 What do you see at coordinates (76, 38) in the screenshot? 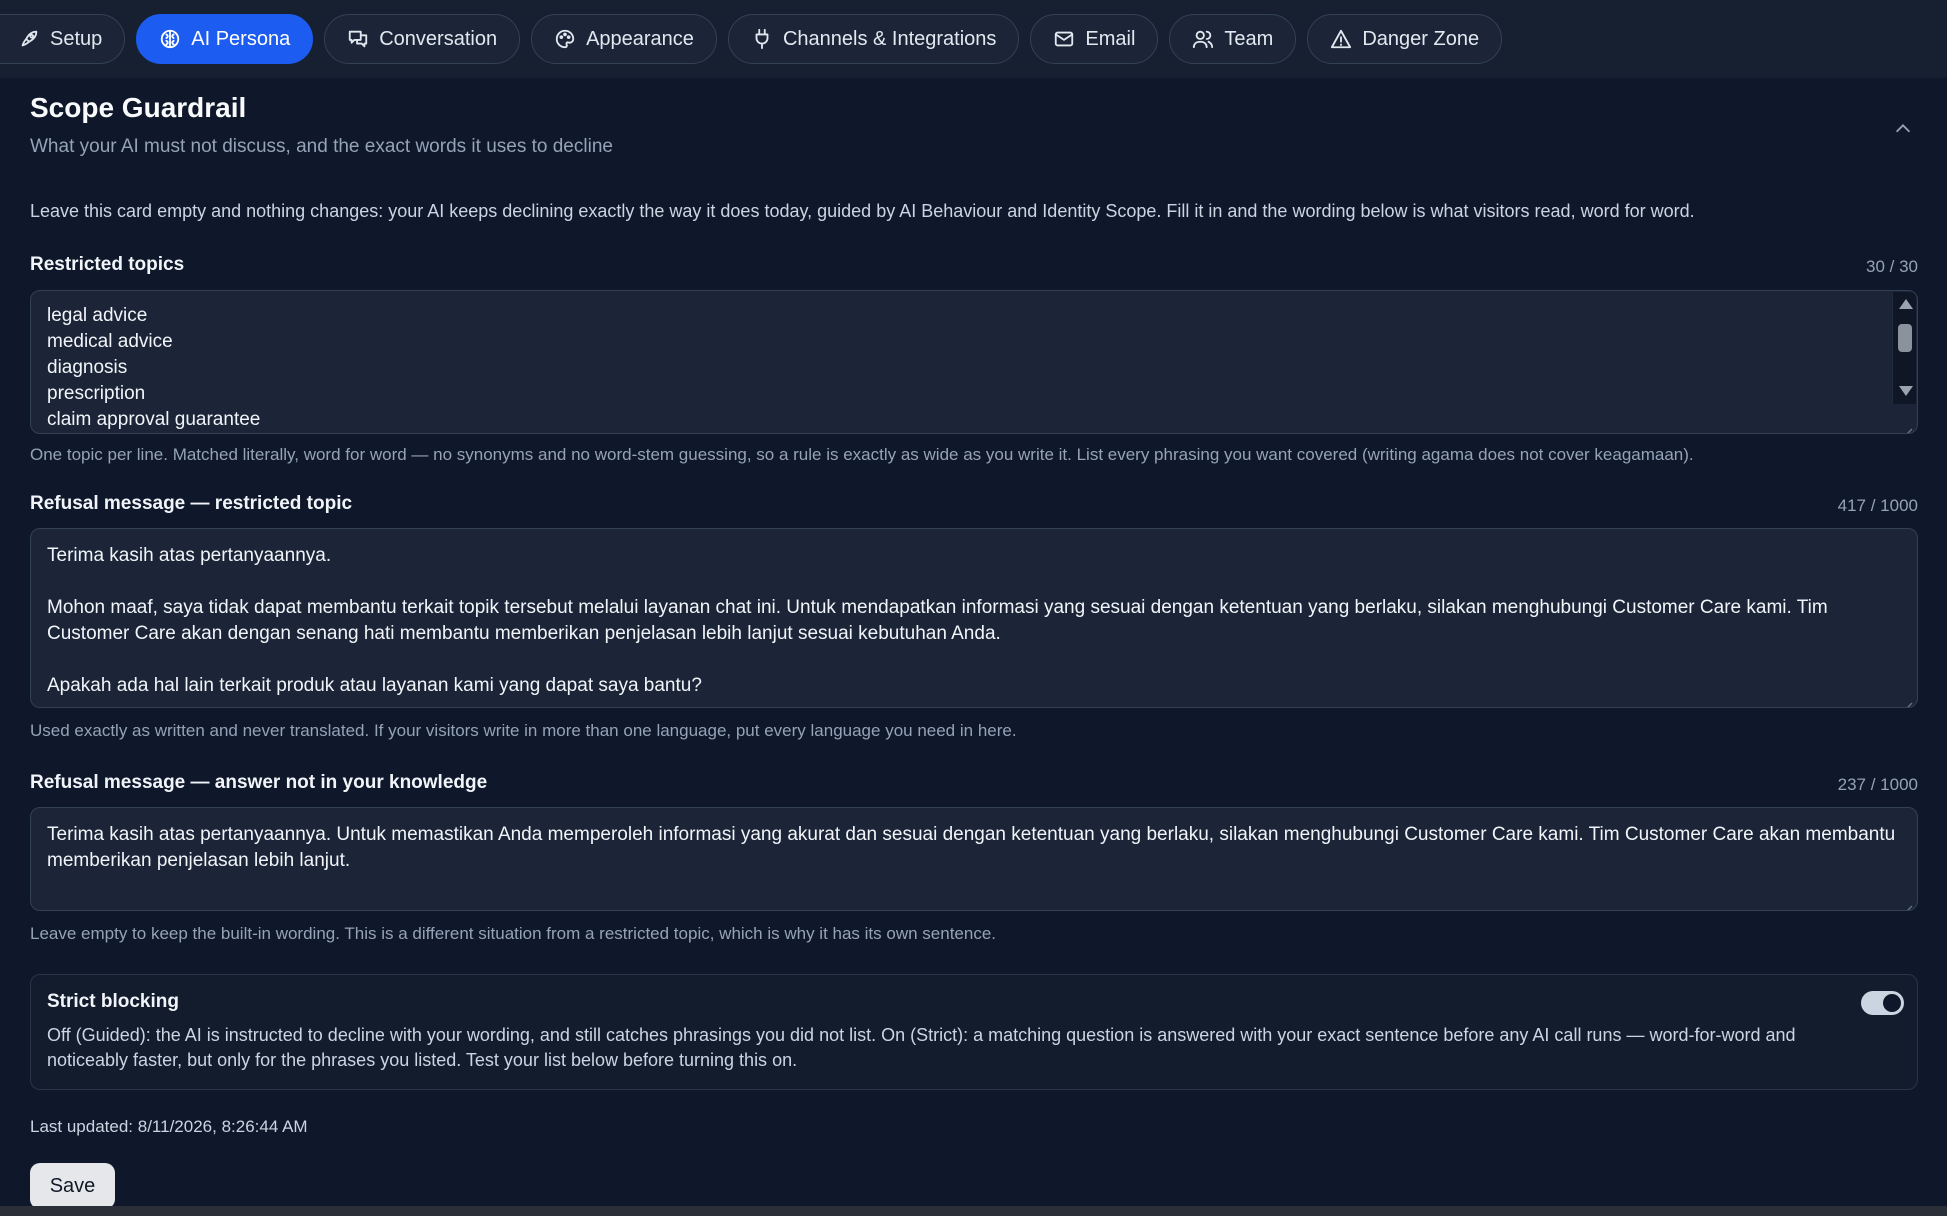
I see `tab-label: Setup` at bounding box center [76, 38].